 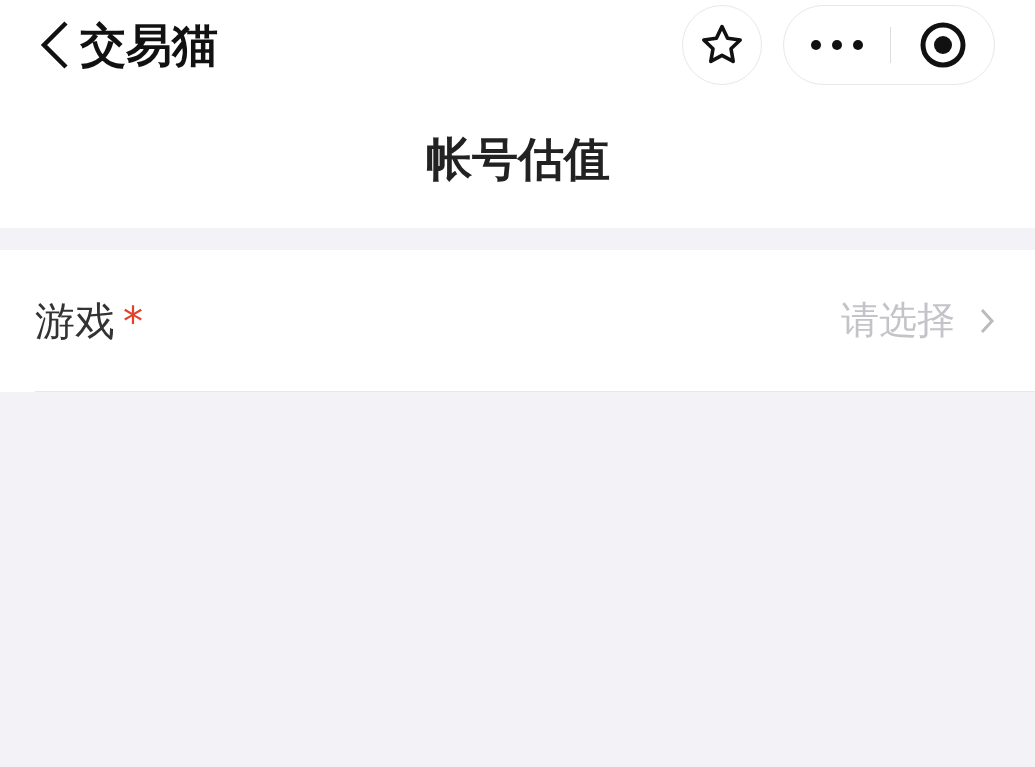 What do you see at coordinates (133, 322) in the screenshot?
I see `required-mark: *` at bounding box center [133, 322].